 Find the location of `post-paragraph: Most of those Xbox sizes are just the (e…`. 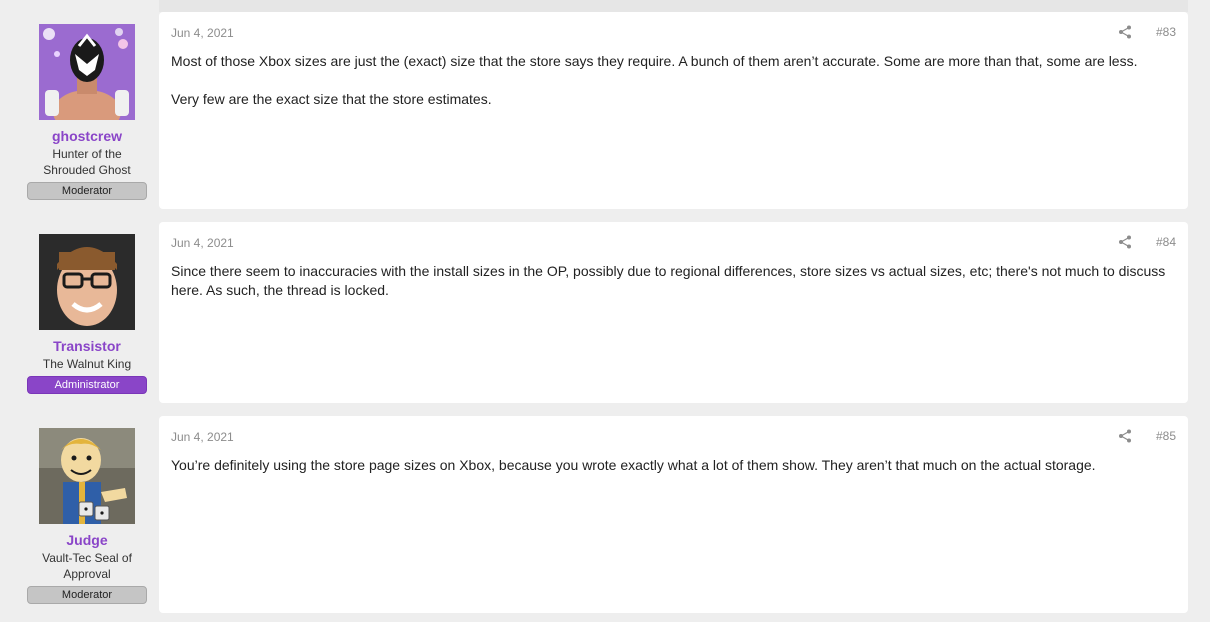

post-paragraph: Most of those Xbox sizes are just the (e… is located at coordinates (654, 61).